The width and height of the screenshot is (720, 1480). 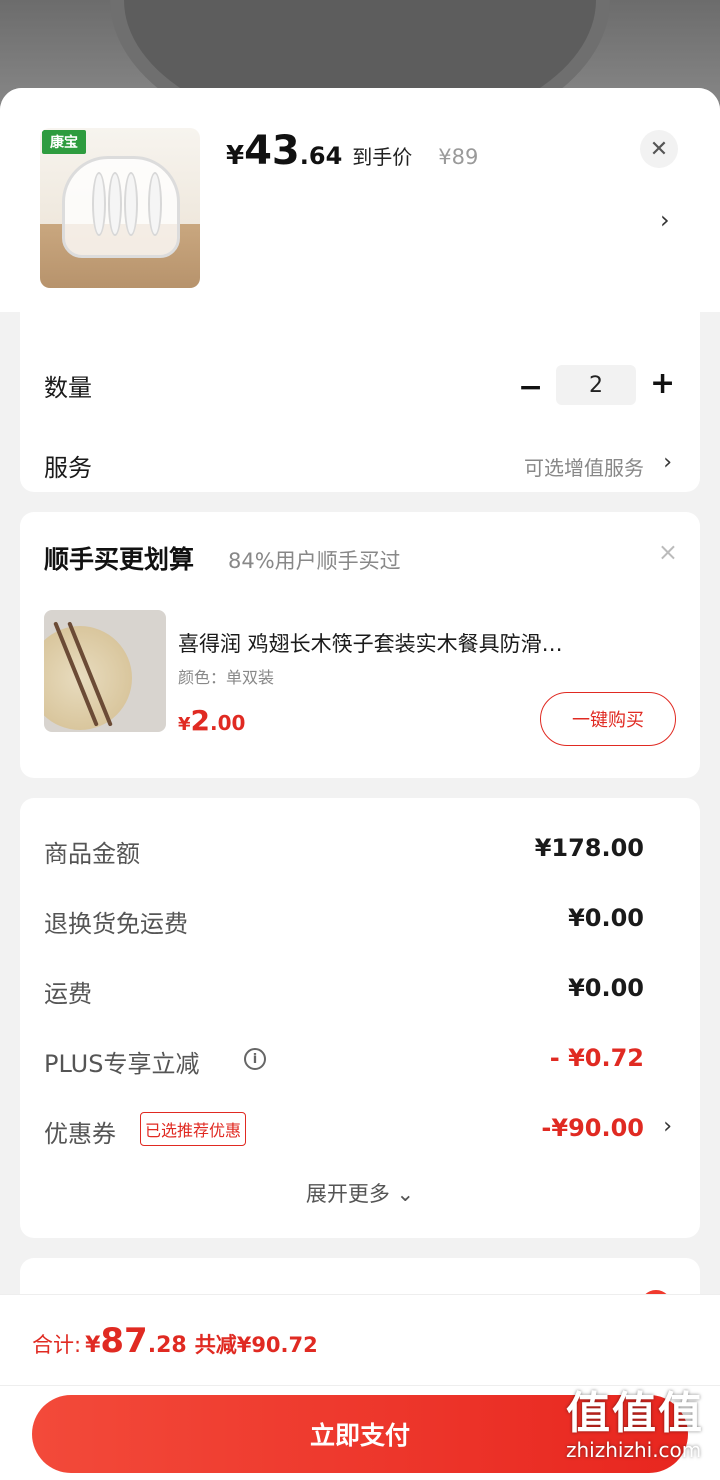 I want to click on addon-spec: 颜色：单双装, so click(x=226, y=677).